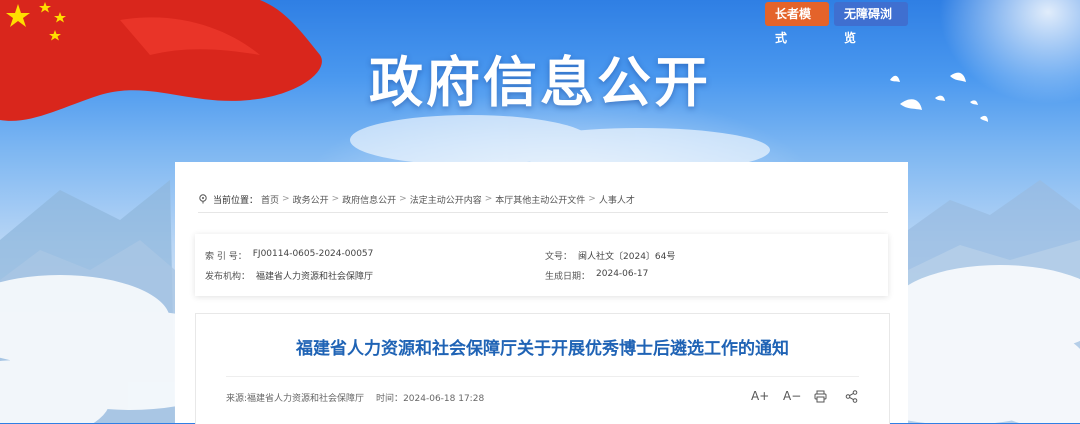 The width and height of the screenshot is (1080, 424). What do you see at coordinates (203, 199) in the screenshot?
I see `location-pin-icon` at bounding box center [203, 199].